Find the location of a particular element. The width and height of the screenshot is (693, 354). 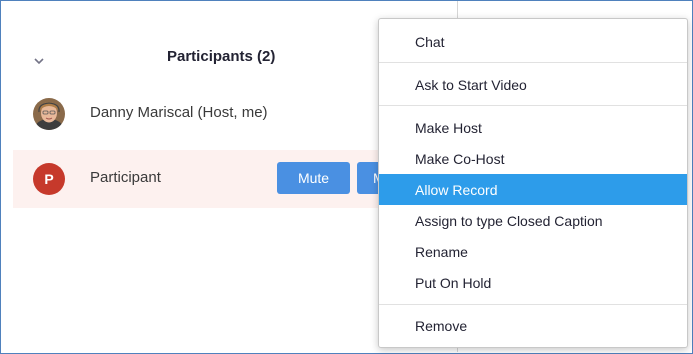

participant-name: Participant is located at coordinates (125, 177).